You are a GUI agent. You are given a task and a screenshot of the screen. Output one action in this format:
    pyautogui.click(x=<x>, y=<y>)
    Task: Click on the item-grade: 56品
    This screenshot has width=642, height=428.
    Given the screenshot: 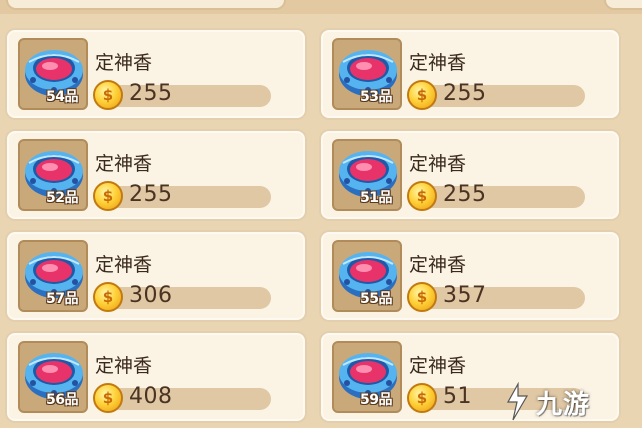 What is the action you would take?
    pyautogui.click(x=62, y=400)
    